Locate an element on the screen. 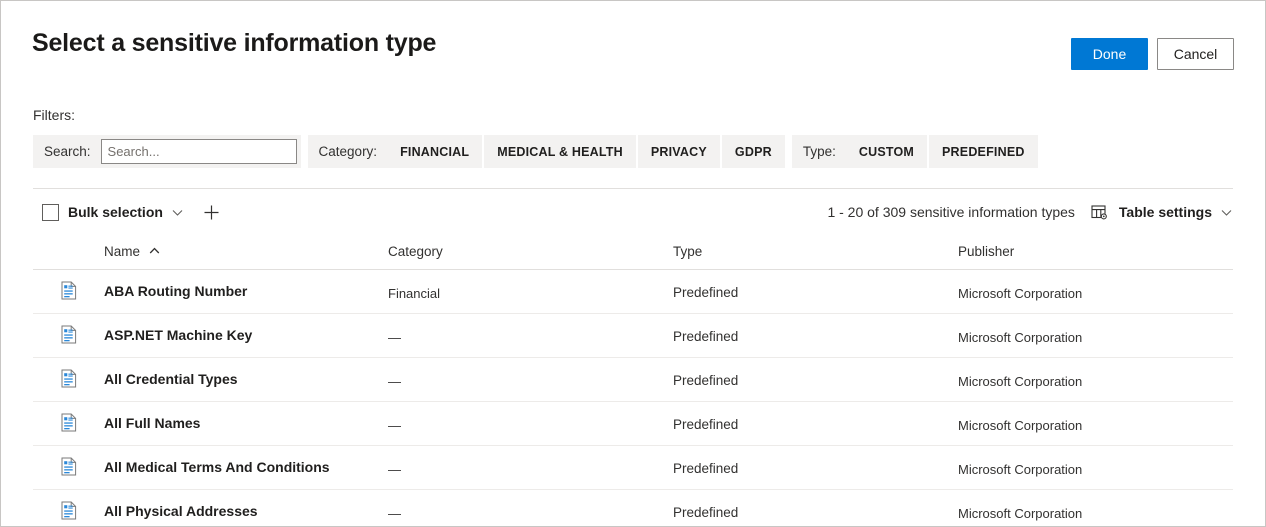 This screenshot has width=1266, height=527. column-header-name-label: Name is located at coordinates (122, 251).